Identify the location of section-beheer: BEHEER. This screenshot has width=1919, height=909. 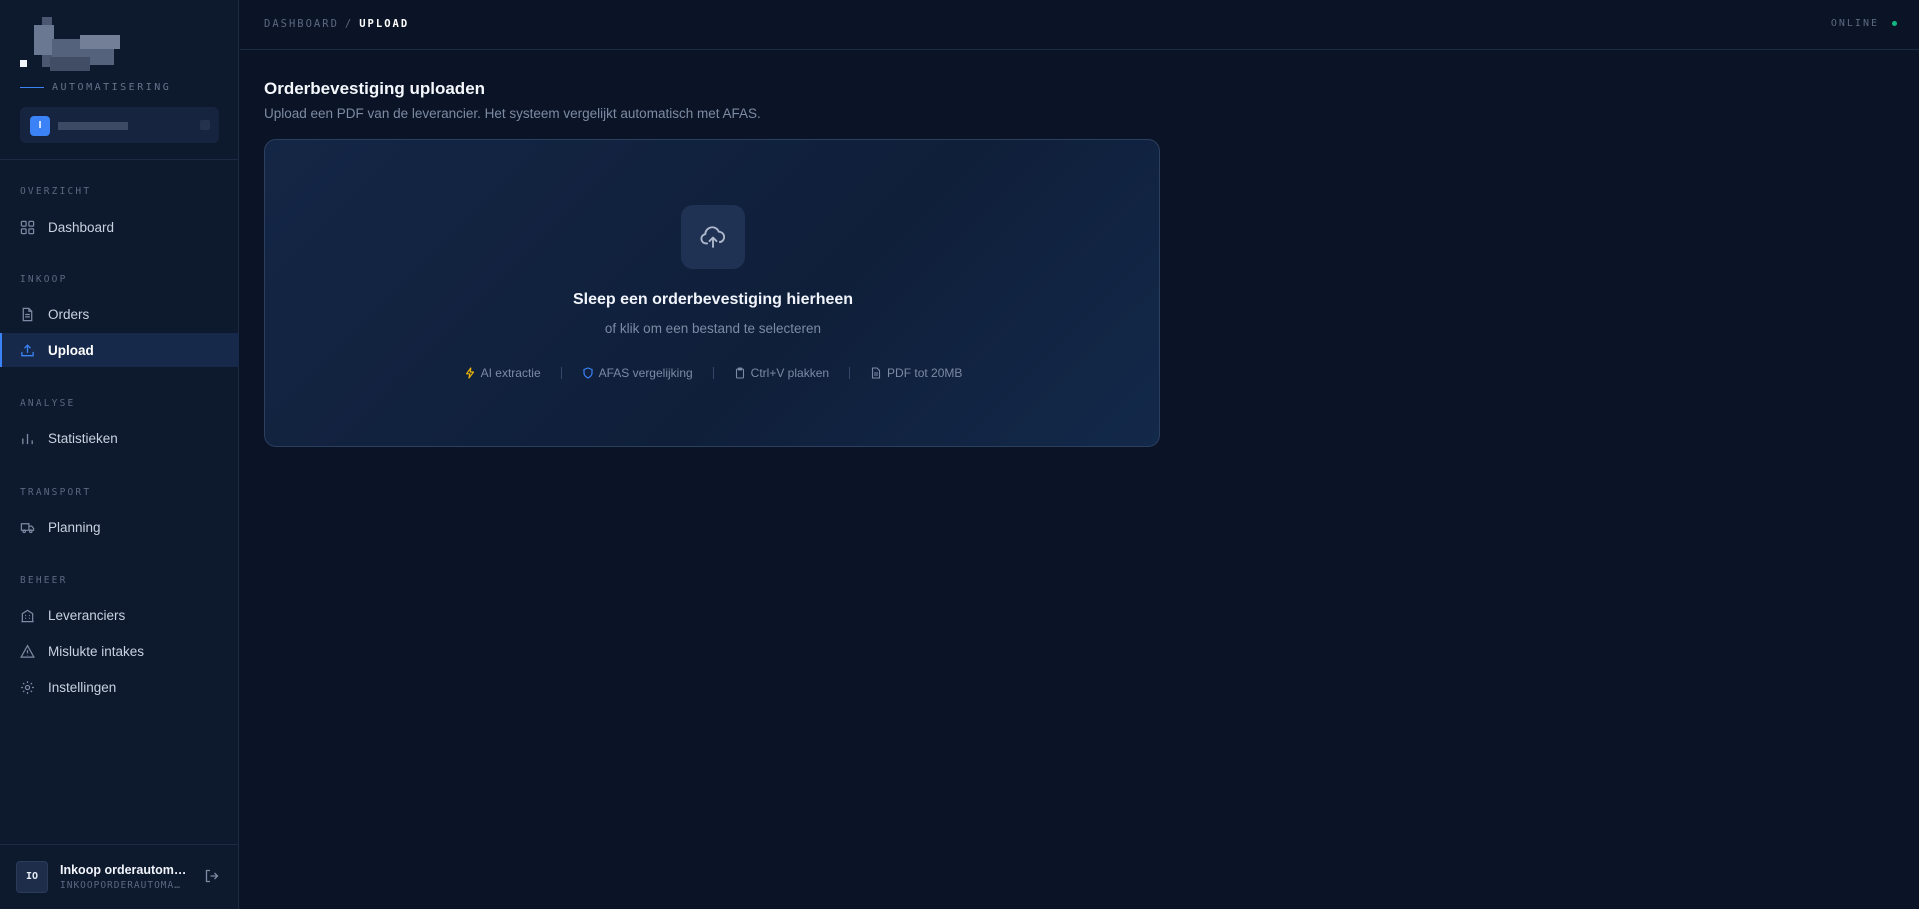
(44, 580).